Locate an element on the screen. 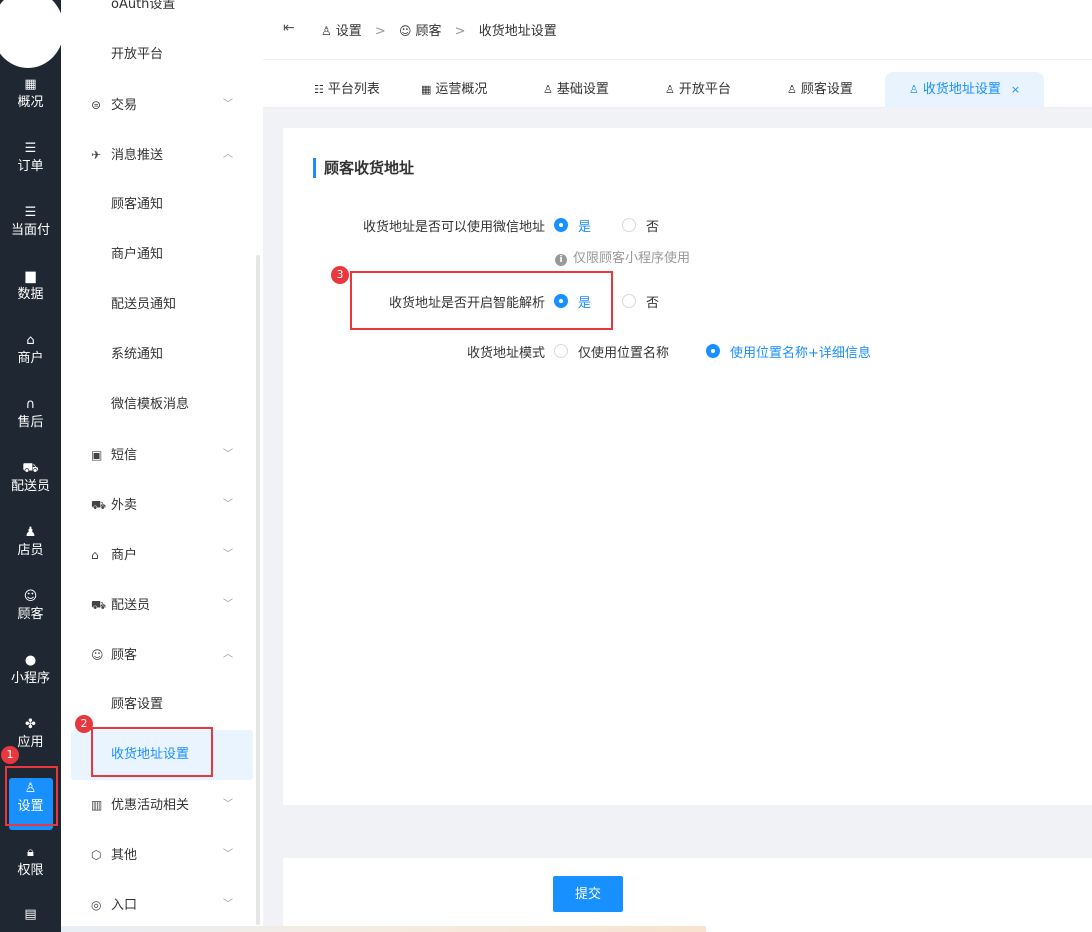  submenu-item: ⬡ 其他 ﹀ is located at coordinates (162, 855).